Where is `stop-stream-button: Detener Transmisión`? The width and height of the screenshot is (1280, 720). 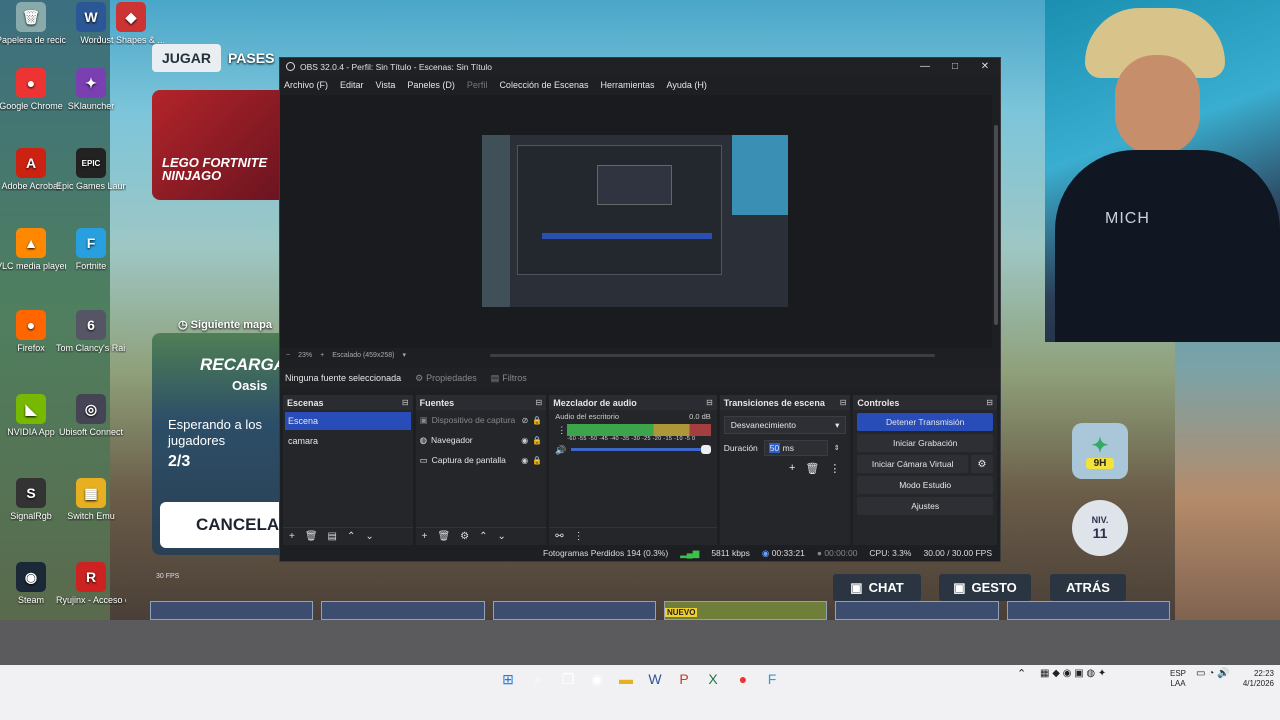
stop-stream-button: Detener Transmisión is located at coordinates (925, 422).